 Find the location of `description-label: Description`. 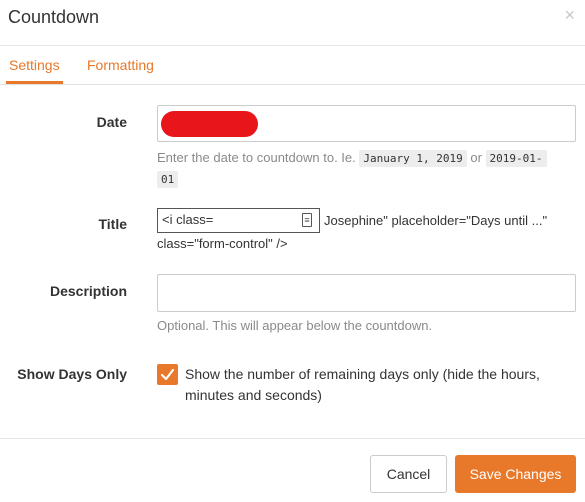

description-label: Description is located at coordinates (88, 291).